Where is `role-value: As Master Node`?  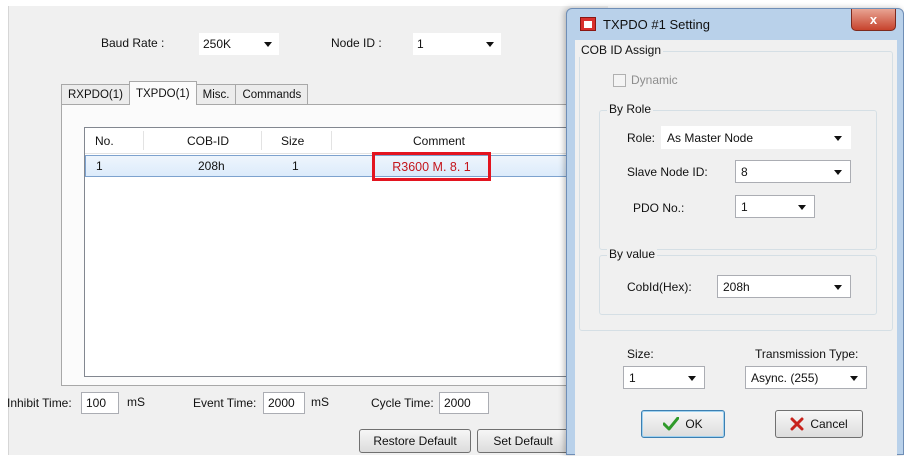 role-value: As Master Node is located at coordinates (710, 137).